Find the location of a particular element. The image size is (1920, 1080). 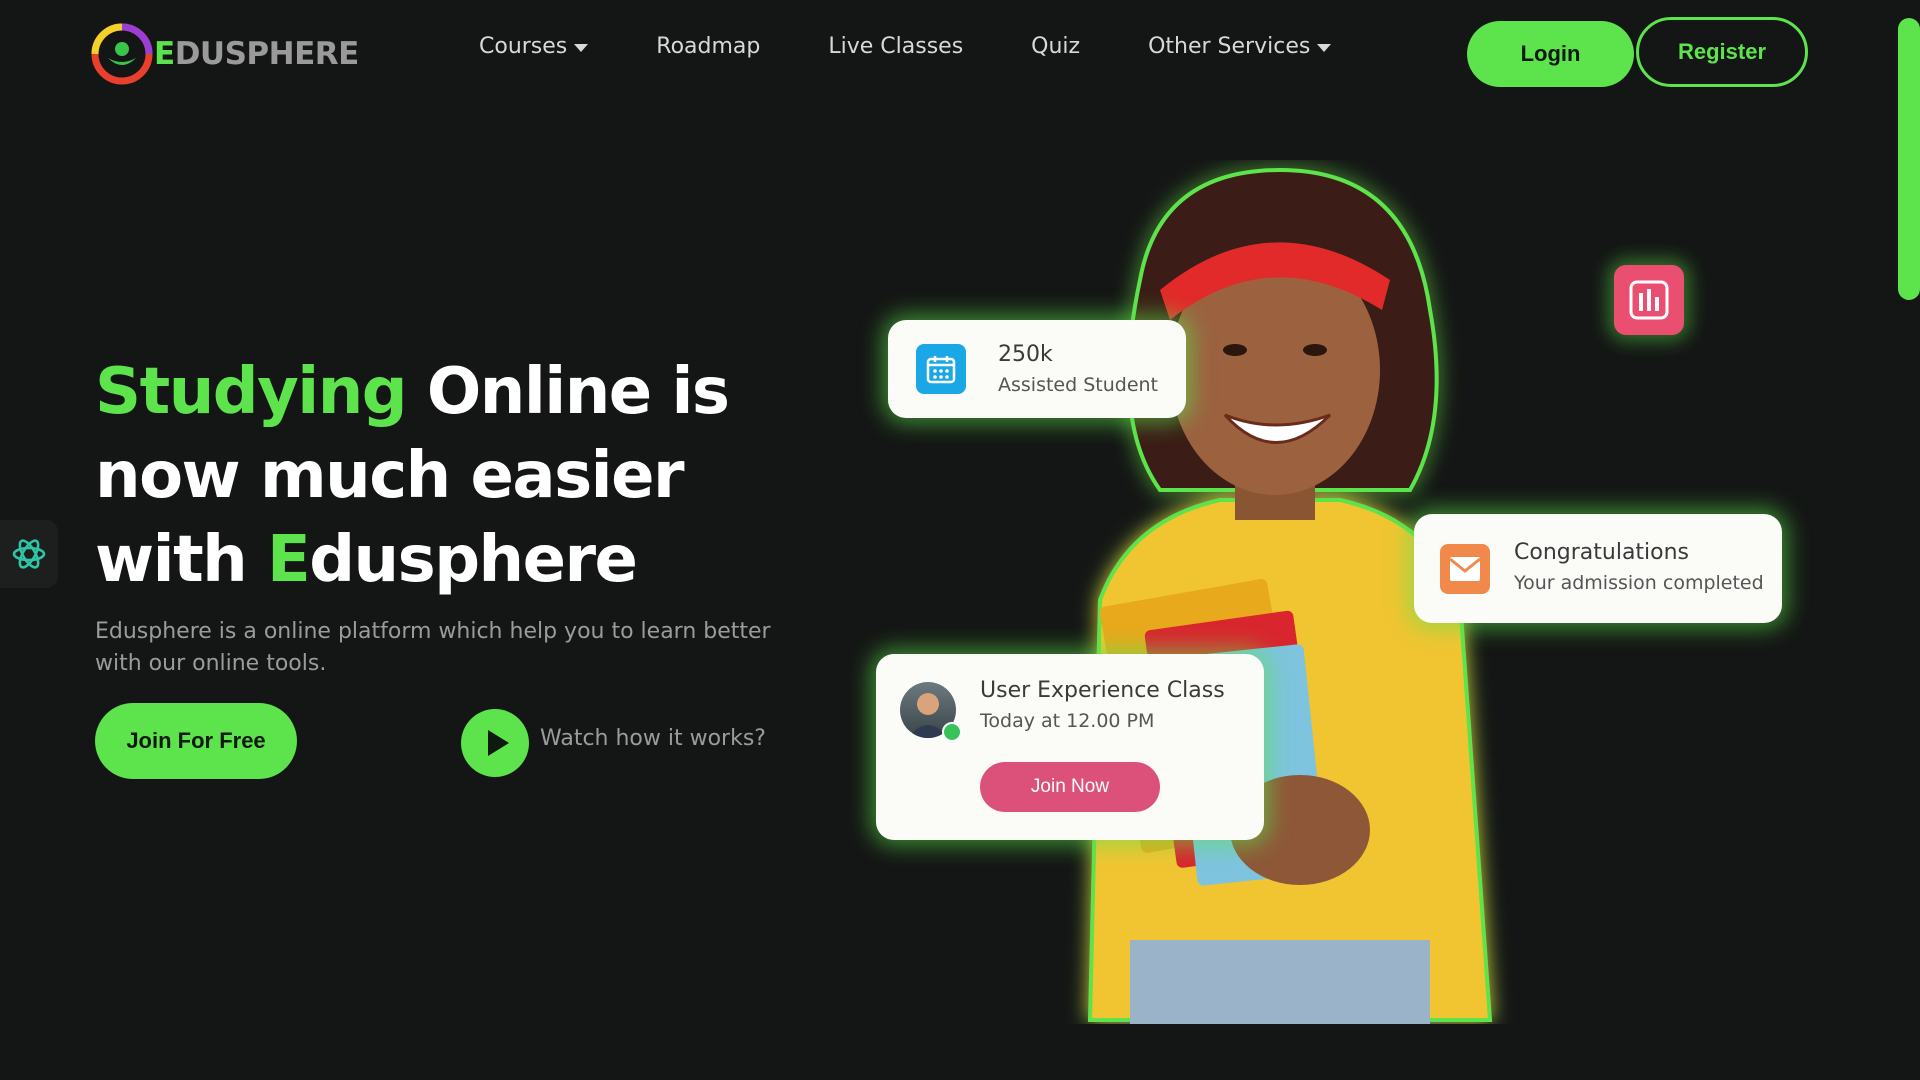

congrats-title: Congratulations is located at coordinates (1602, 552).